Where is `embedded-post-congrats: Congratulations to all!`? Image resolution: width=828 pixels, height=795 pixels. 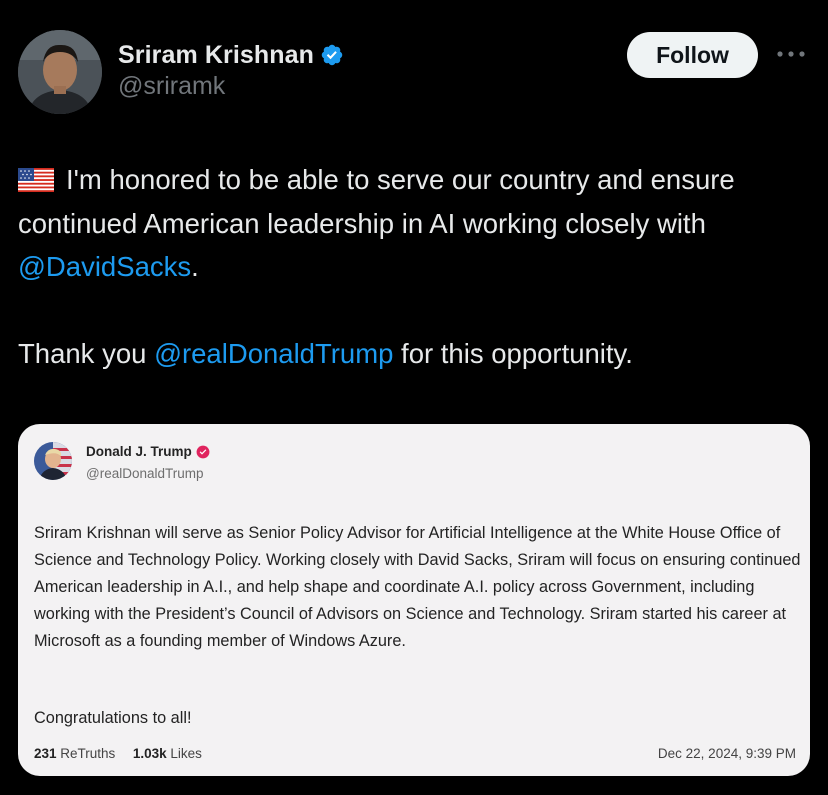 embedded-post-congrats: Congratulations to all! is located at coordinates (113, 718).